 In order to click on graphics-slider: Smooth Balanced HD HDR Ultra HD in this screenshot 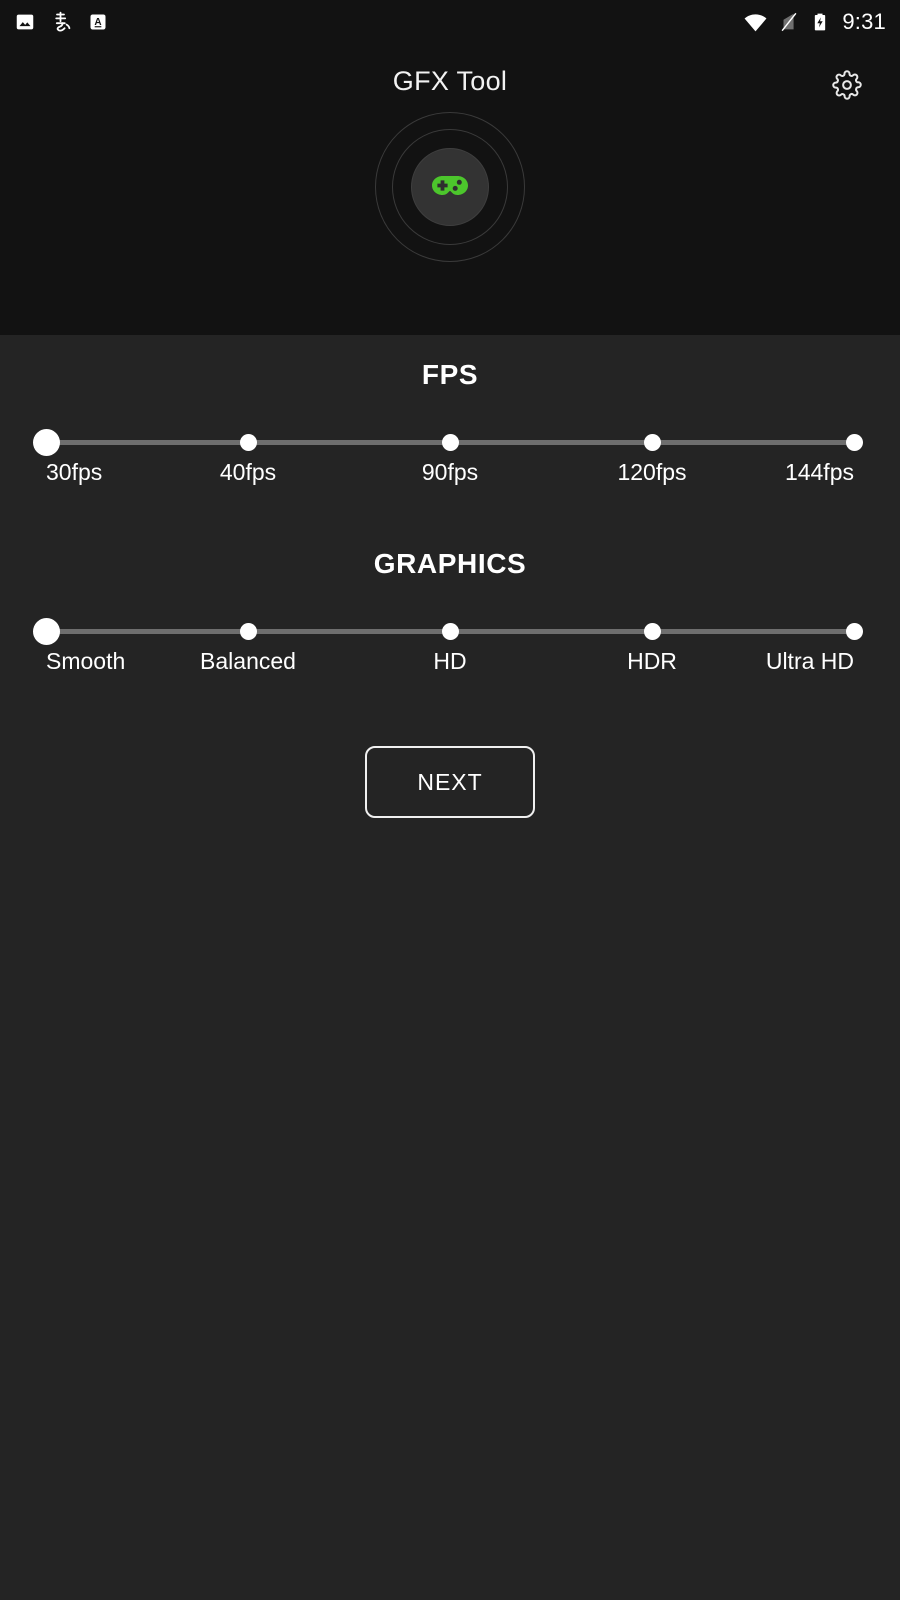, I will do `click(447, 649)`.